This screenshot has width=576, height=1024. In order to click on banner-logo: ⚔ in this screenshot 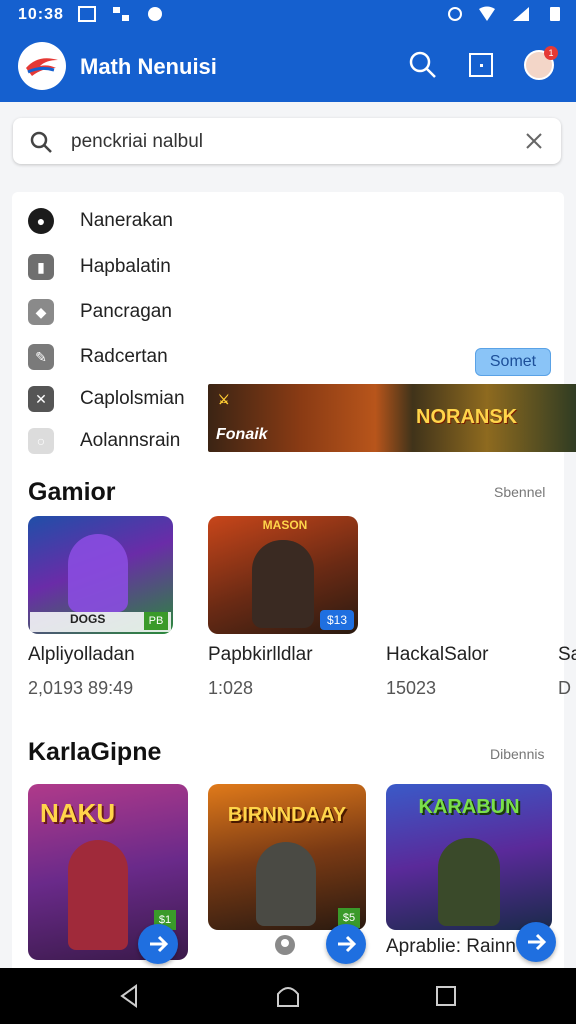, I will do `click(224, 399)`.